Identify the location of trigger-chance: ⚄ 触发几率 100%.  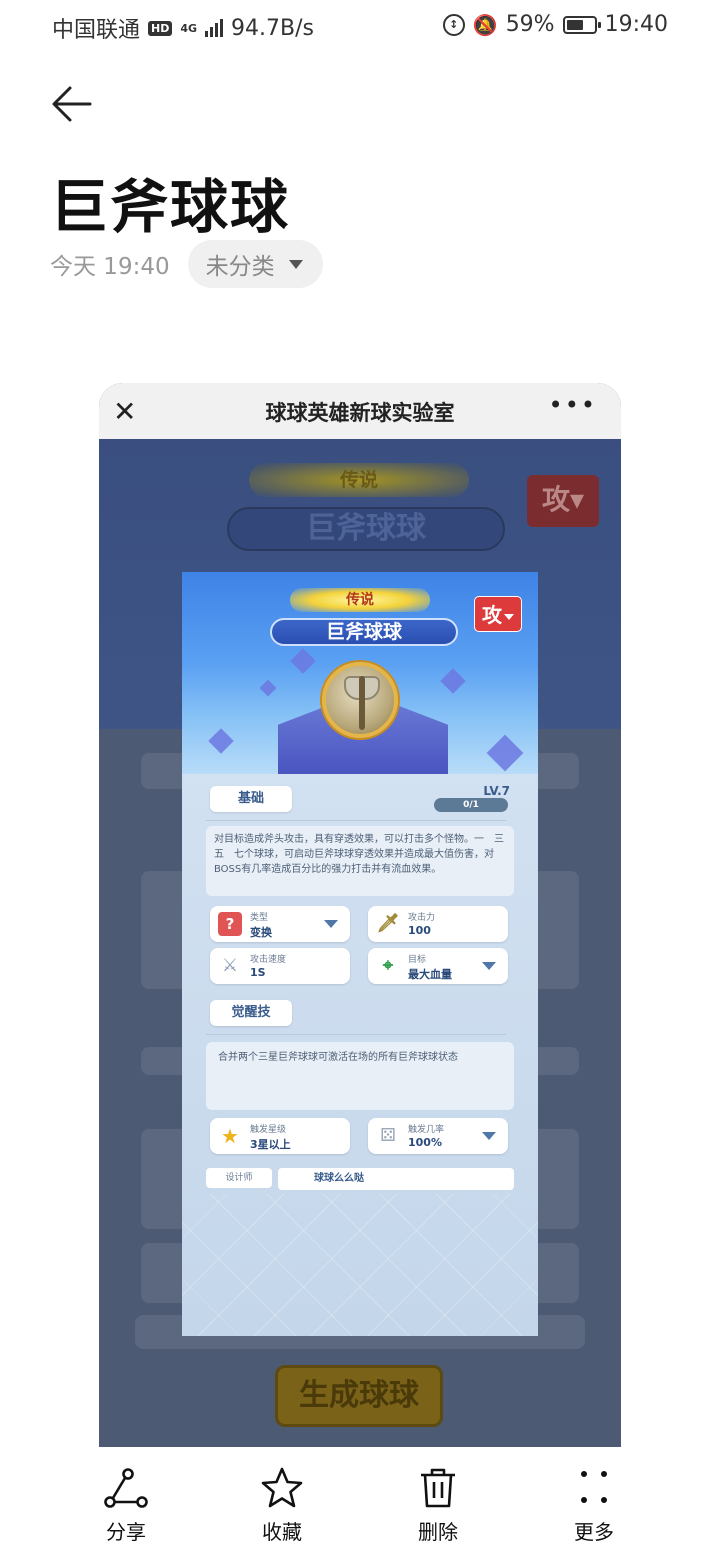
(438, 1136).